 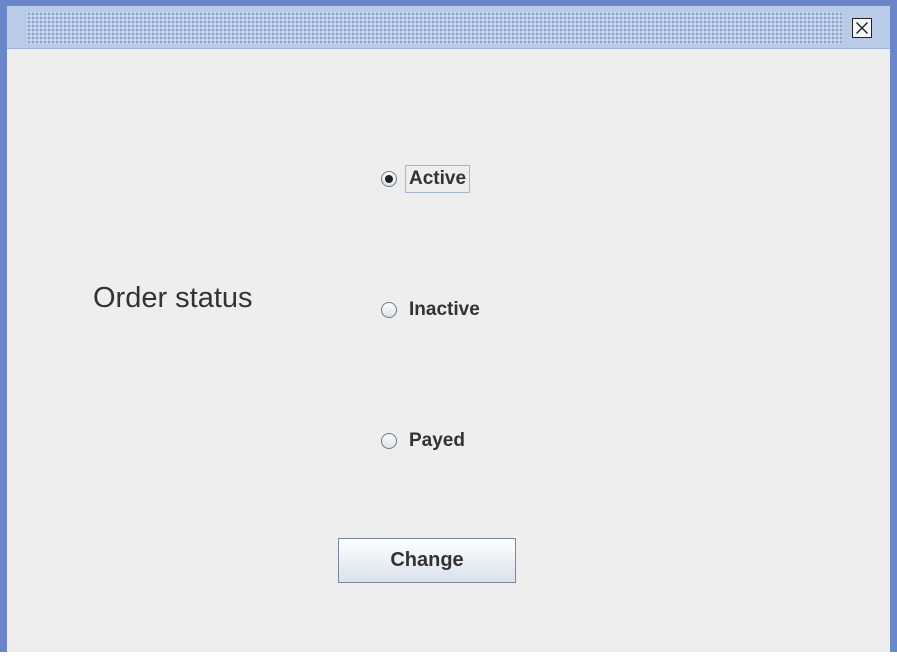 What do you see at coordinates (444, 310) in the screenshot?
I see `radio-label-inactive: Inactive` at bounding box center [444, 310].